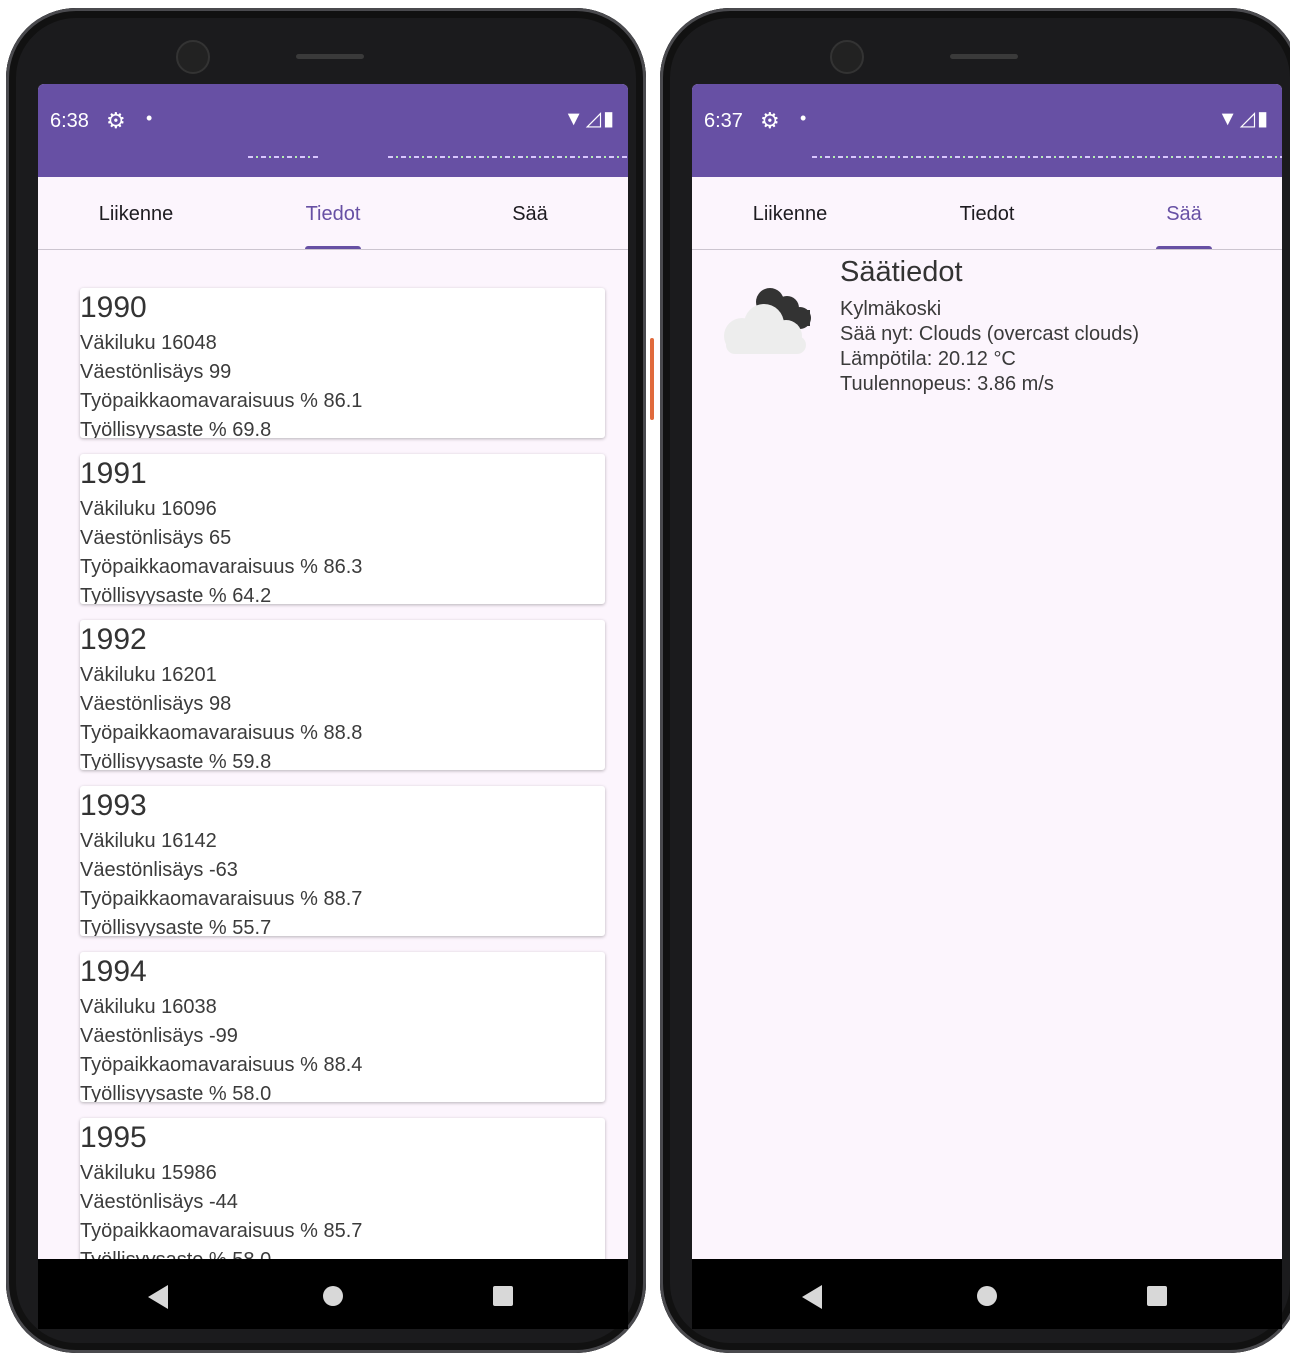 The width and height of the screenshot is (1290, 1358). What do you see at coordinates (221, 899) in the screenshot?
I see `card-tyopaikka: Työpaikkaomavaraisuus % 88.7` at bounding box center [221, 899].